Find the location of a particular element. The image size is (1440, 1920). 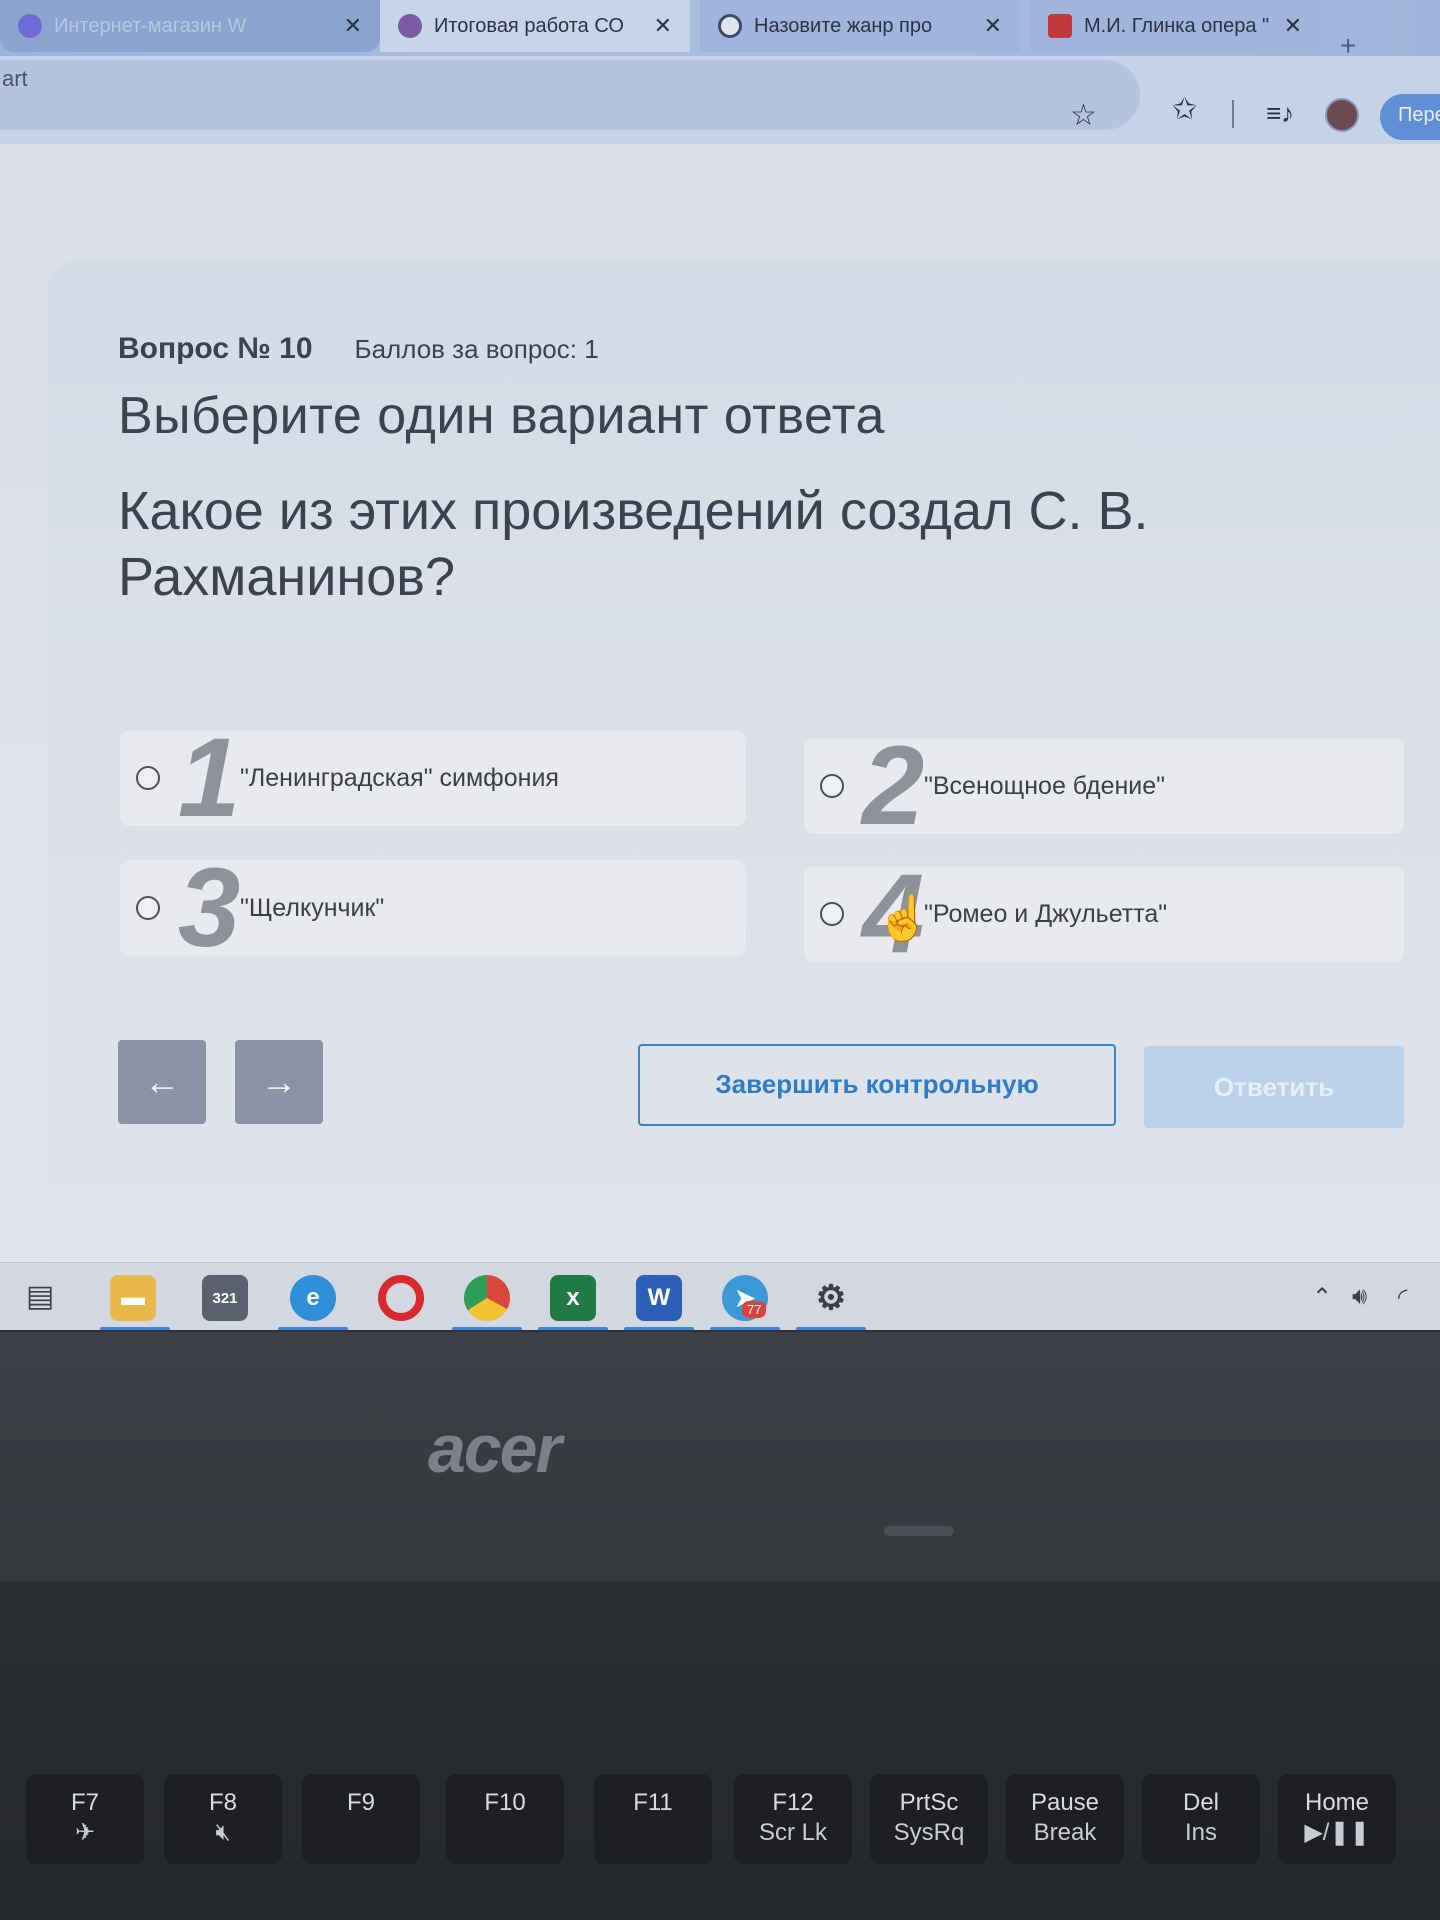

key-label: F7 is located at coordinates (84, 1802).